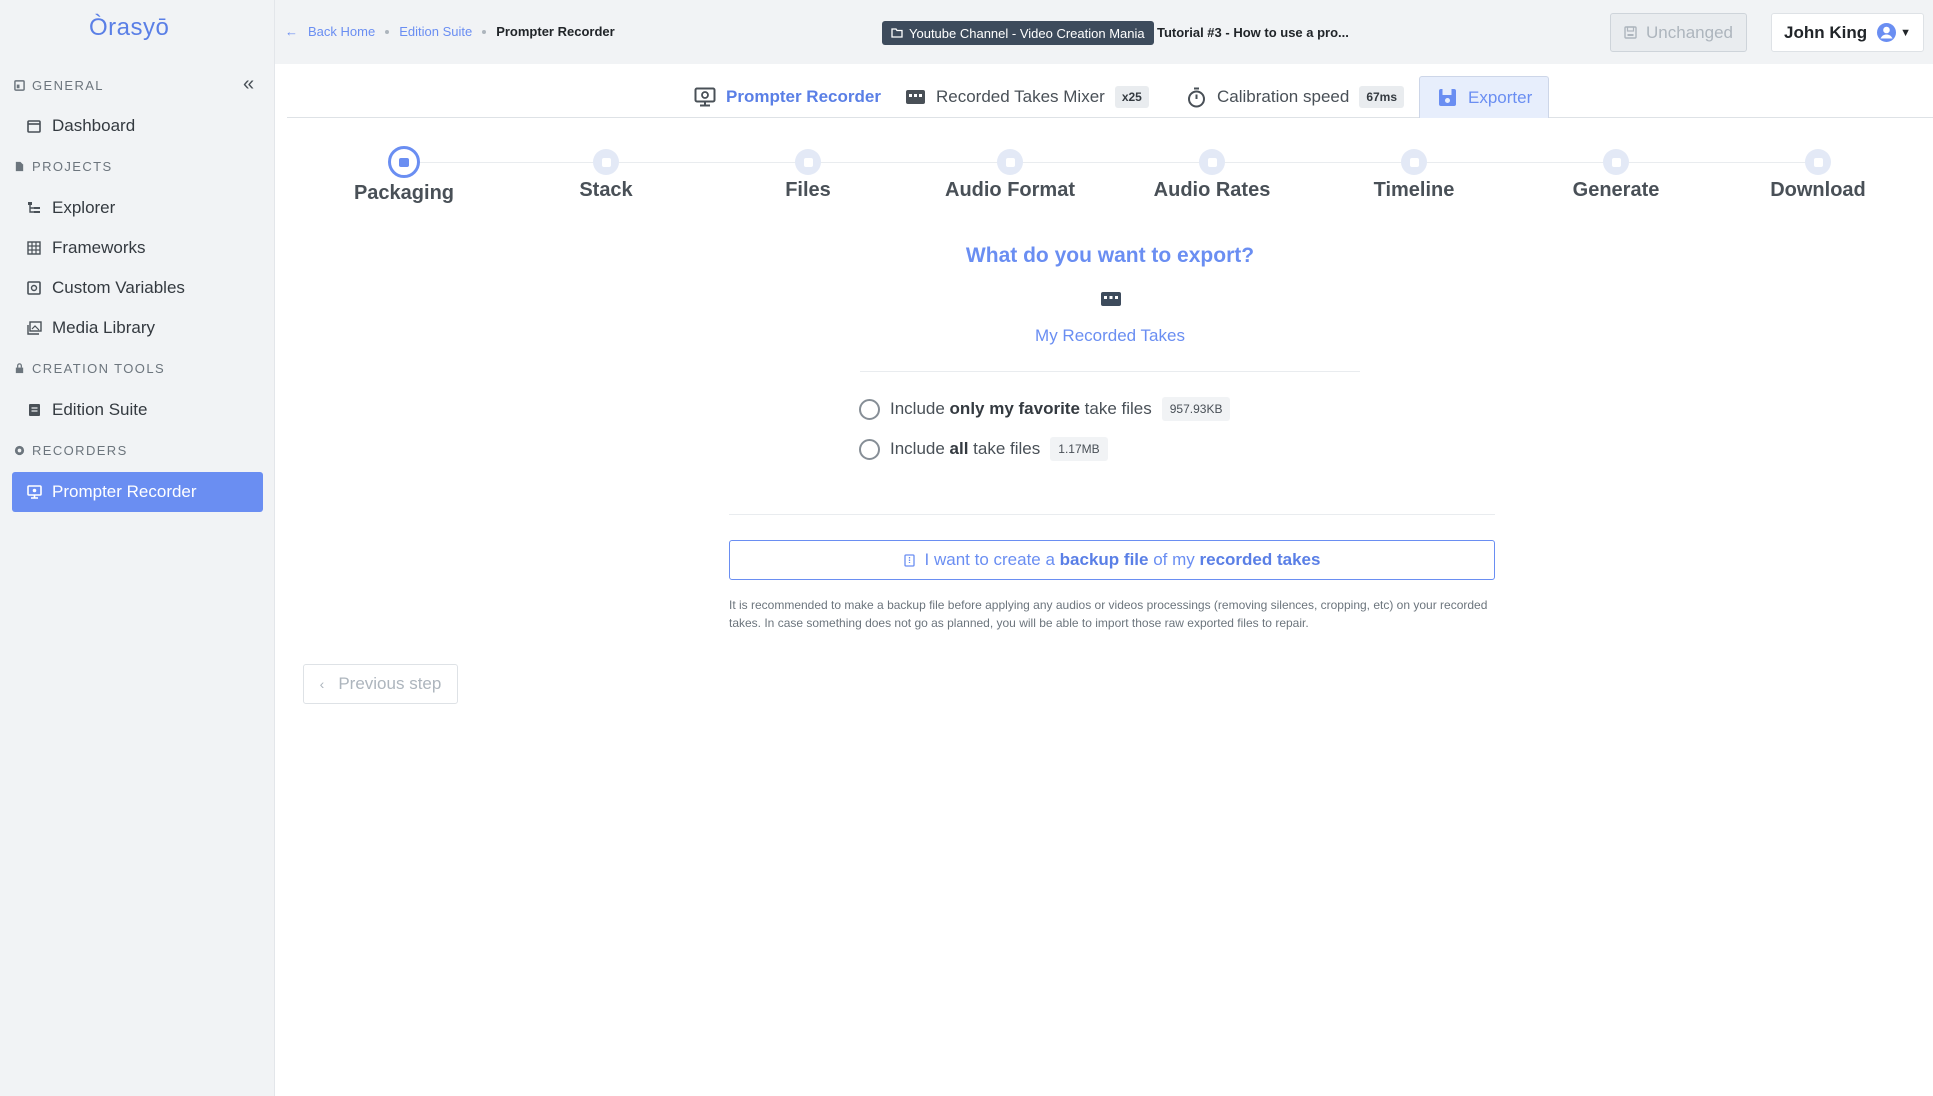 The width and height of the screenshot is (1933, 1096). What do you see at coordinates (803, 96) in the screenshot?
I see `tab-label: Prompter Recorder` at bounding box center [803, 96].